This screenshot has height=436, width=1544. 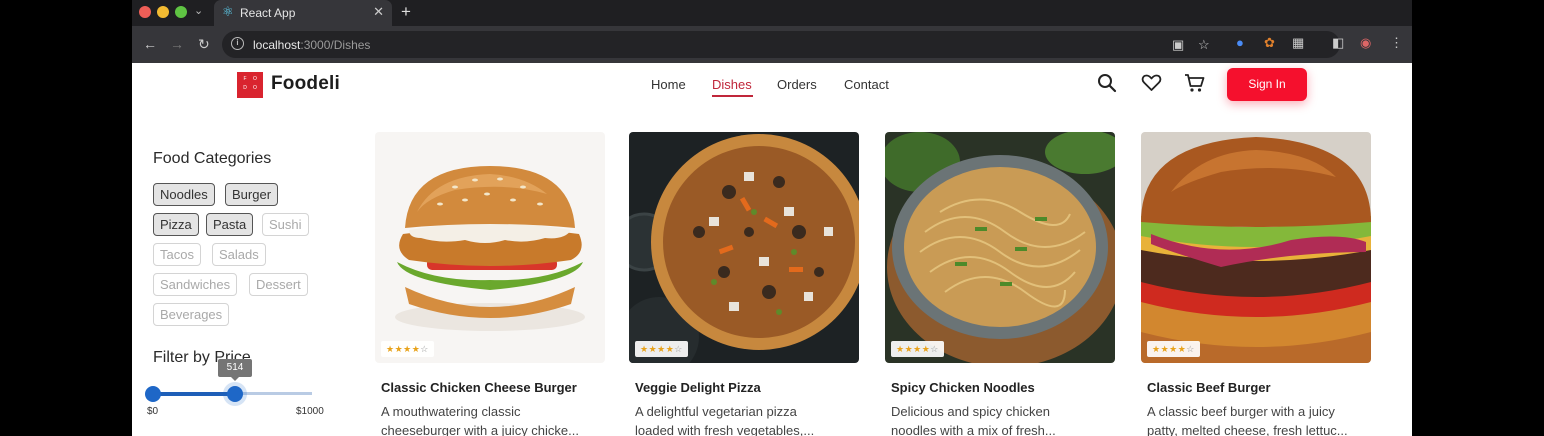 I want to click on back-icon: ←, so click(x=150, y=44).